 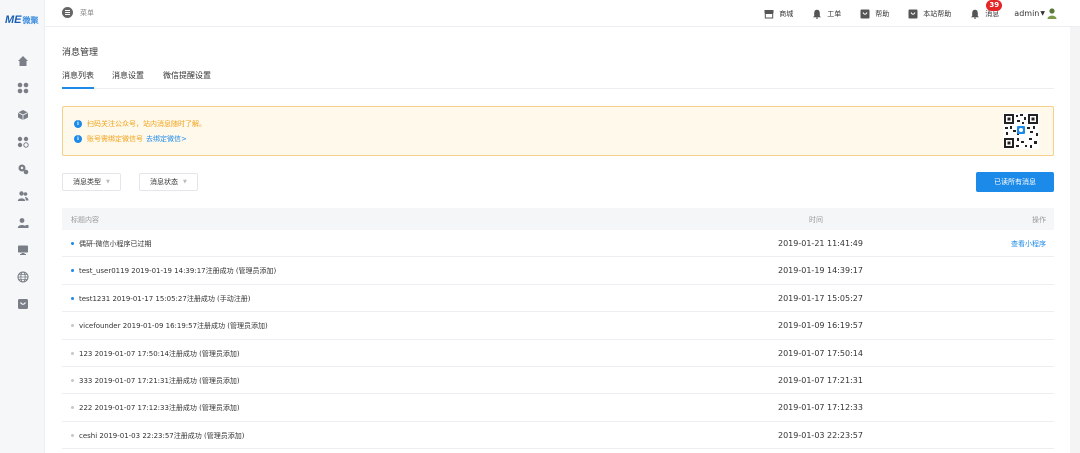 What do you see at coordinates (22, 87) in the screenshot?
I see `apps-icon` at bounding box center [22, 87].